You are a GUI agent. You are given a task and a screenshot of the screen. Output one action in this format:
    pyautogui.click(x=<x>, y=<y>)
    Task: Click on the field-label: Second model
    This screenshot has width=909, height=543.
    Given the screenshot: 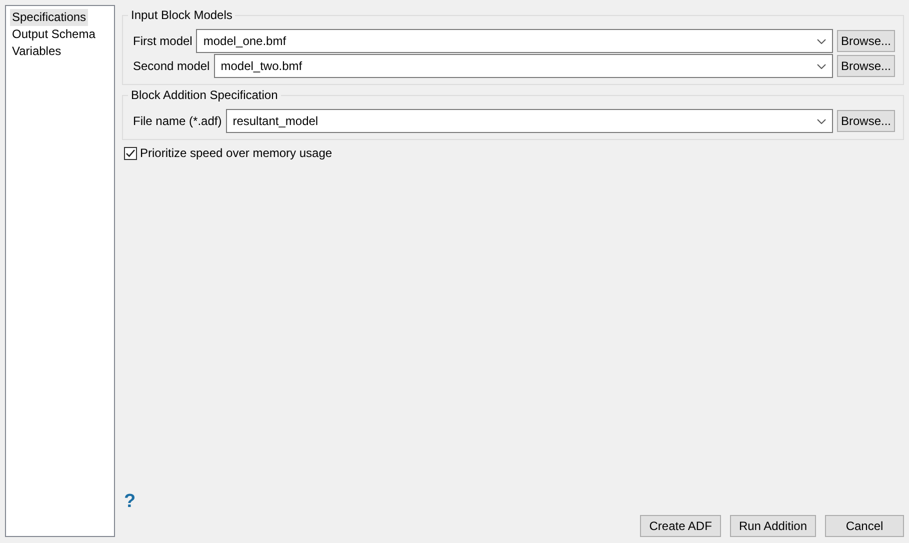 What is the action you would take?
    pyautogui.click(x=171, y=66)
    